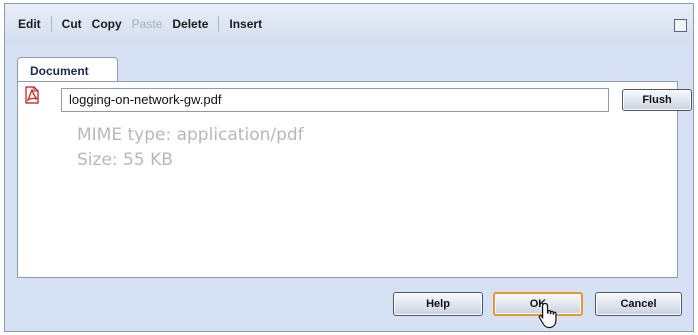  I want to click on toolbar: Edit Cut Copy Paste Delete Insert, so click(349, 24).